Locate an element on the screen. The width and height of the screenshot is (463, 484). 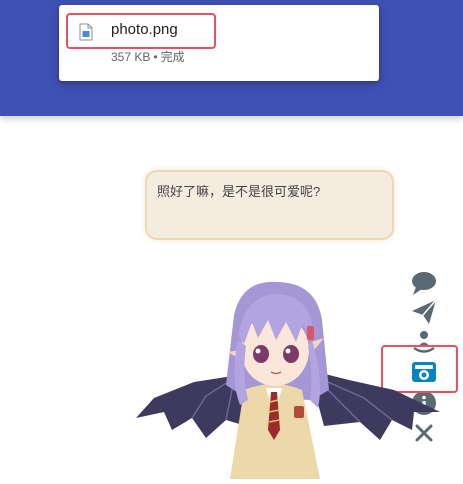
image-file-icon is located at coordinates (86, 32).